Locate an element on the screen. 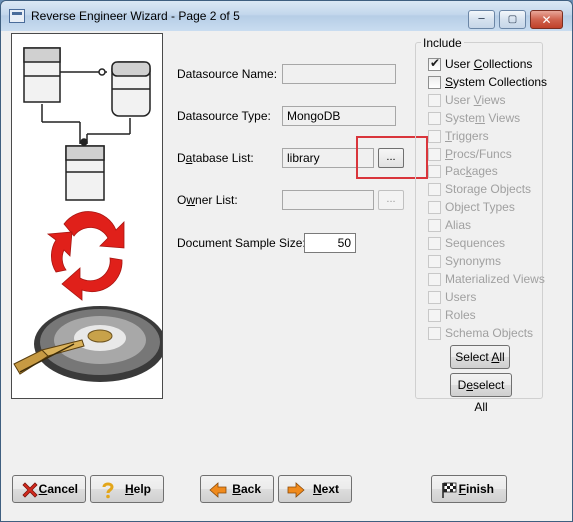 The width and height of the screenshot is (573, 522). include-item-label: Packages is located at coordinates (471, 171).